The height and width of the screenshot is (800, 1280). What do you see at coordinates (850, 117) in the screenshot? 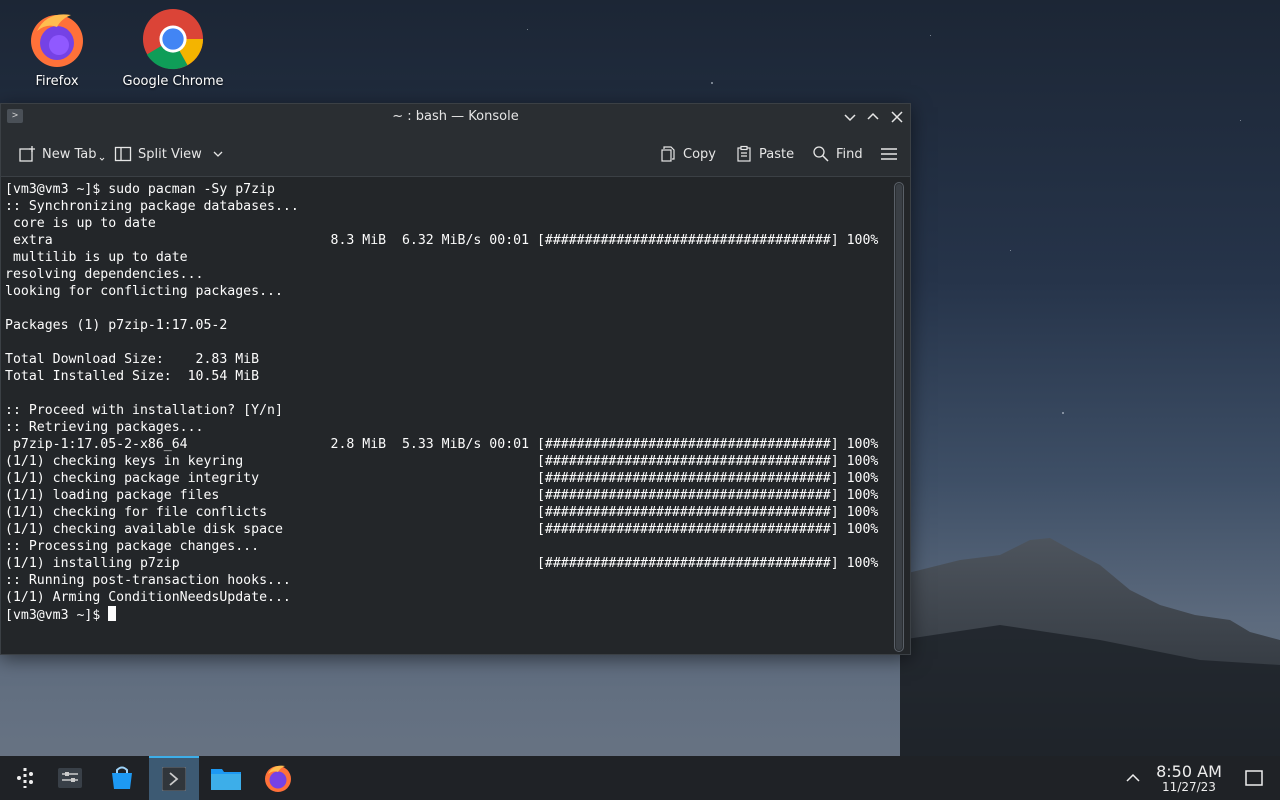
I see `minimize-icon` at bounding box center [850, 117].